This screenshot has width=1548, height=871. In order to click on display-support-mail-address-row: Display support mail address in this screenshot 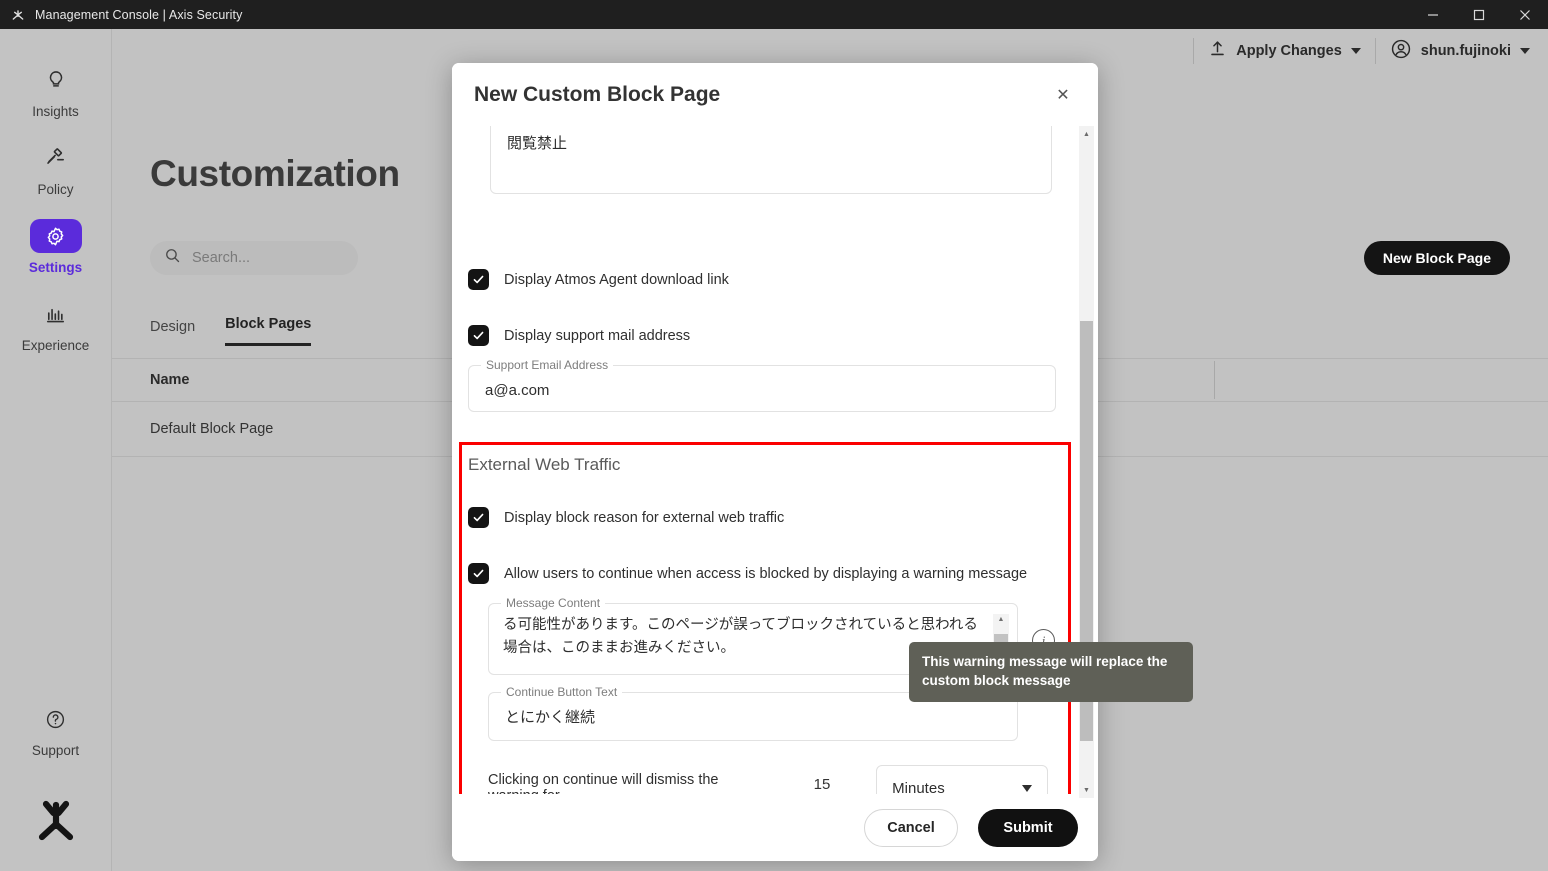, I will do `click(579, 335)`.